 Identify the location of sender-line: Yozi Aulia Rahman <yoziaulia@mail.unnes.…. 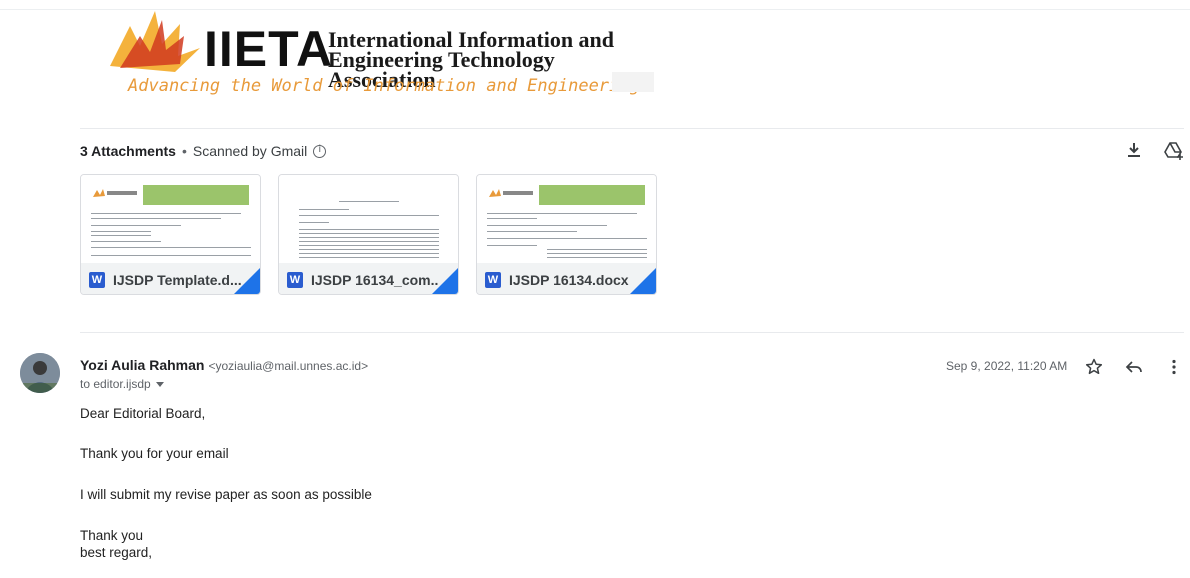
(224, 365).